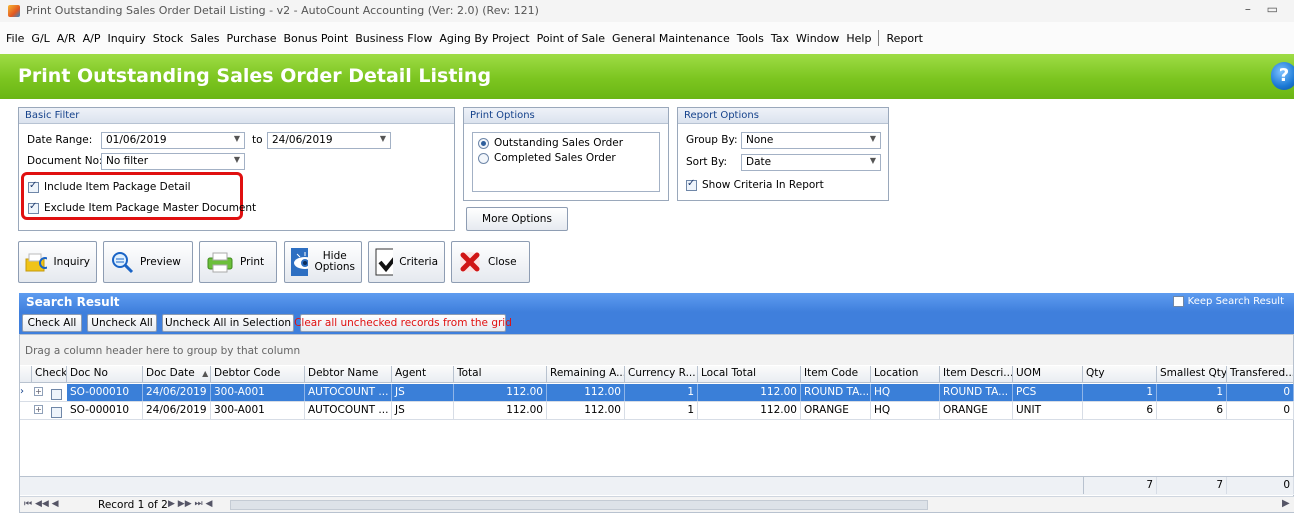 This screenshot has height=513, width=1294. I want to click on menu-purchase: Purchase, so click(252, 38).